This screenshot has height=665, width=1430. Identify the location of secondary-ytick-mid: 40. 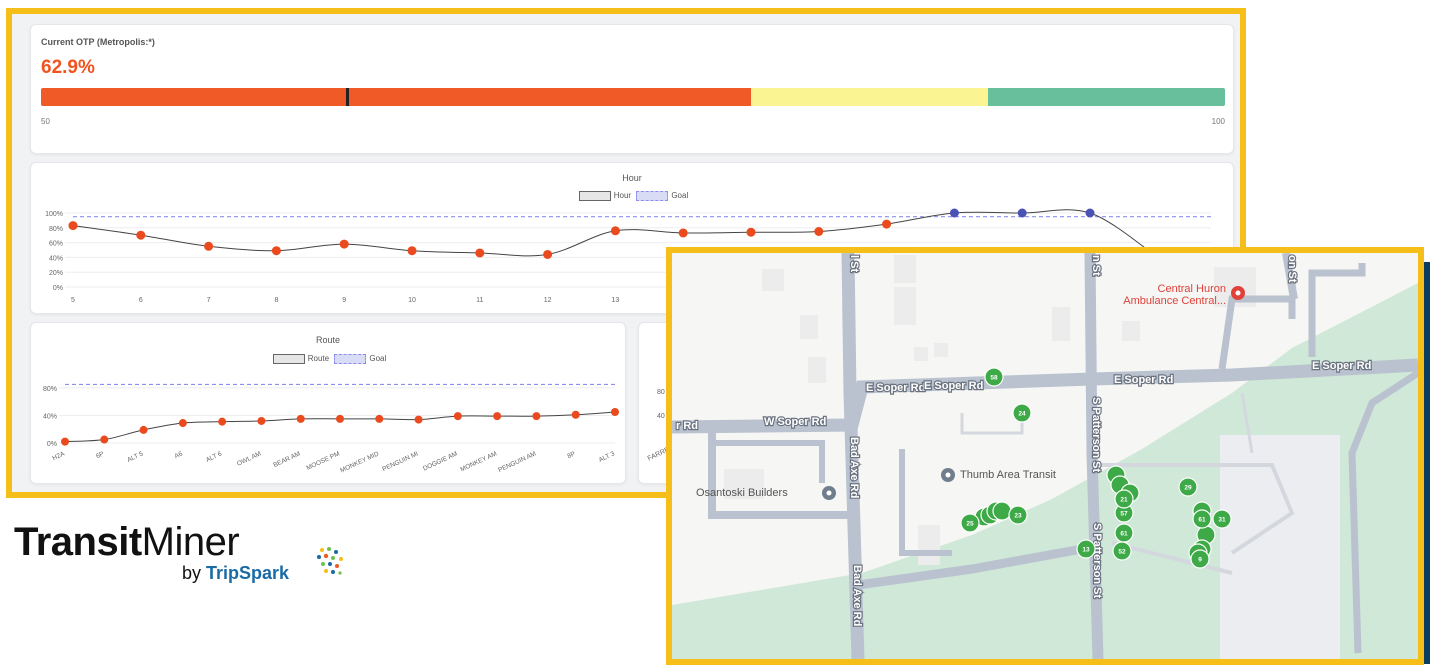
(661, 416).